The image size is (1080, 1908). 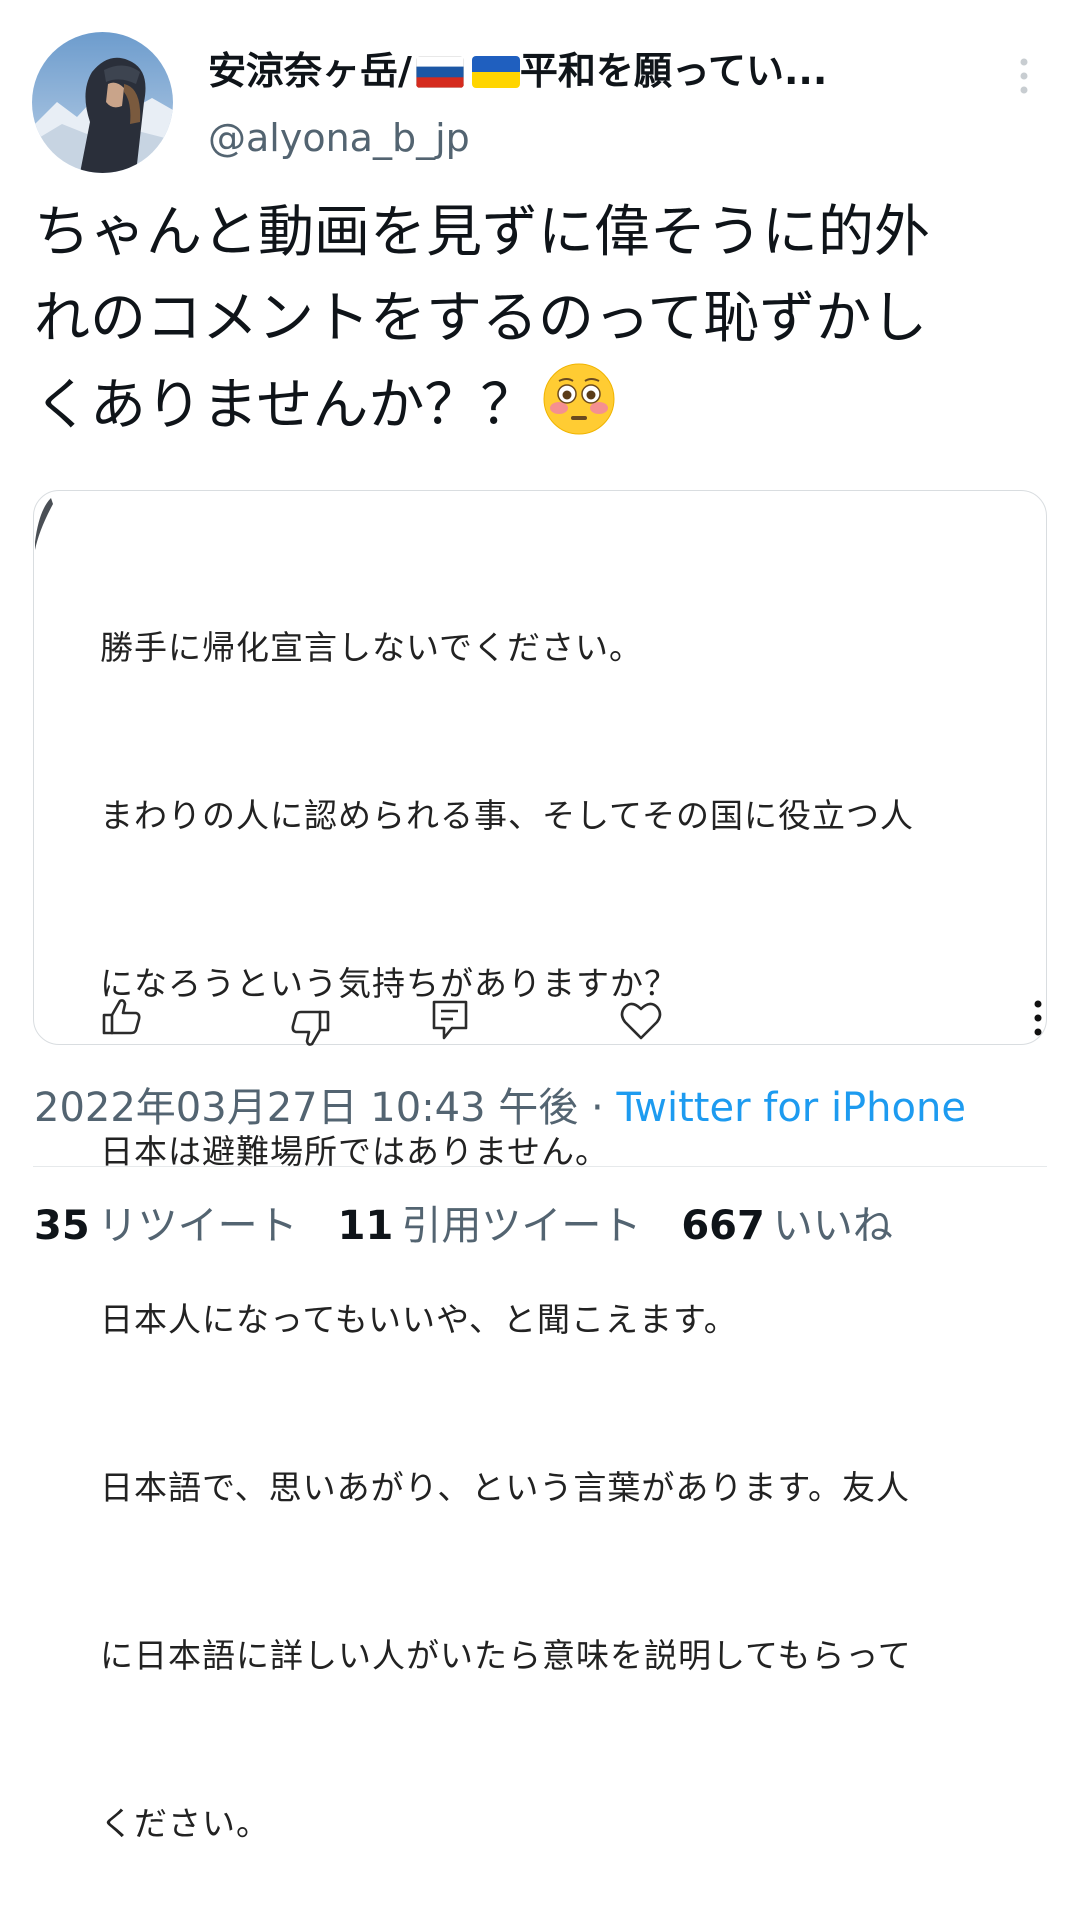 I want to click on stats-divider, so click(x=540, y=1166).